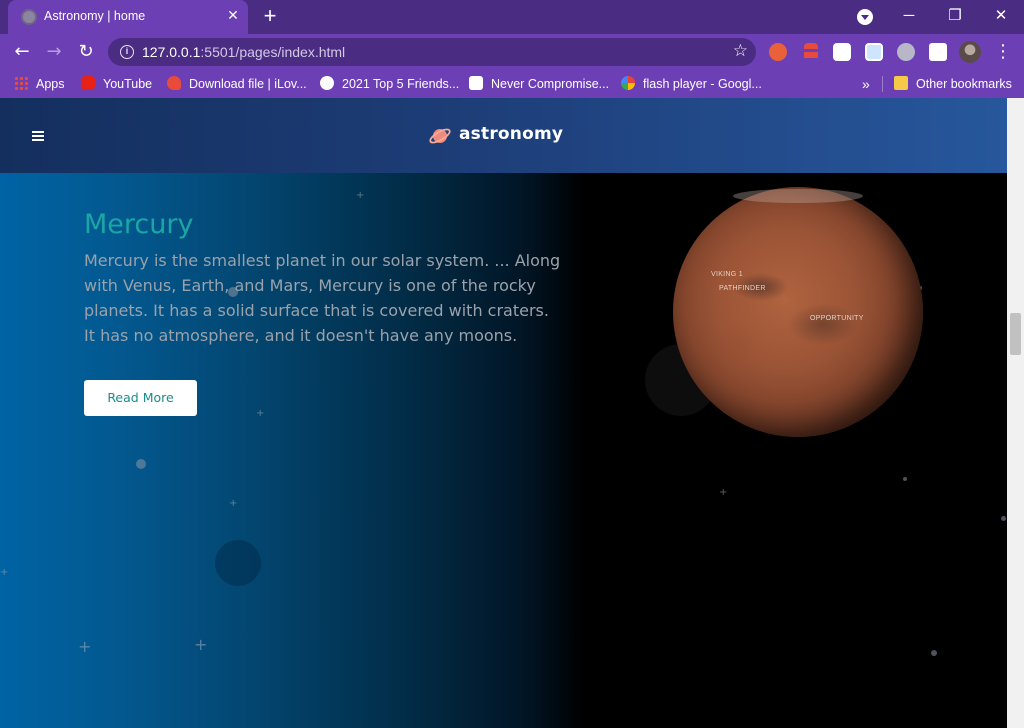  What do you see at coordinates (476, 83) in the screenshot?
I see `badge-icon` at bounding box center [476, 83].